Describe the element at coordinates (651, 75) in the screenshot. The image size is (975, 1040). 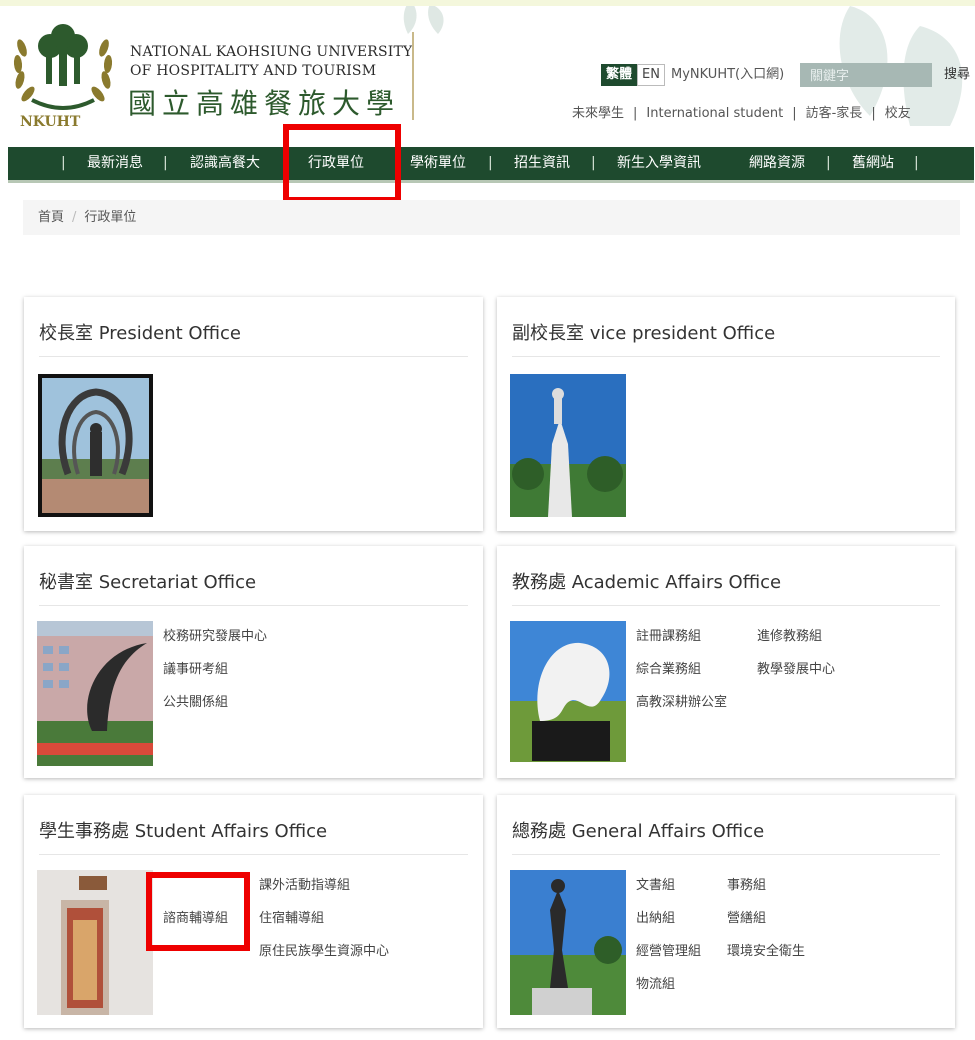
I see `language-en-button: EN` at that location.